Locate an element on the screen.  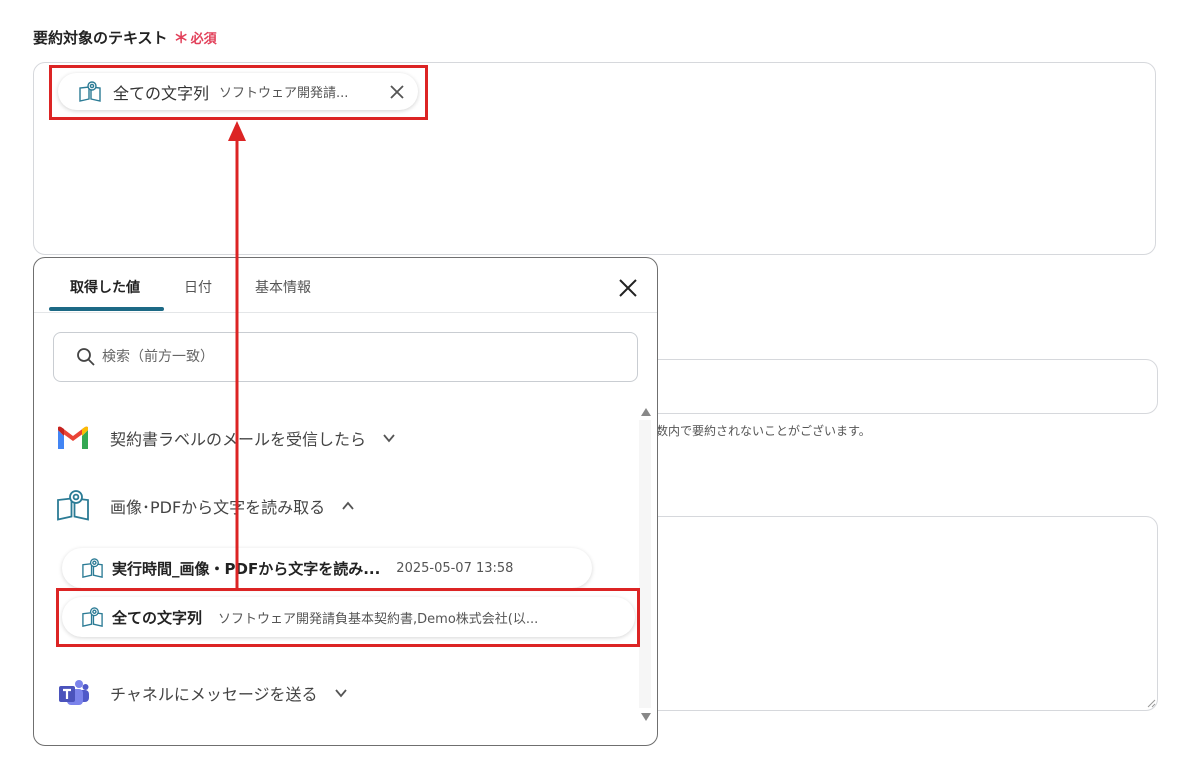
item-value: 2025-05-07 13:58 is located at coordinates (455, 568).